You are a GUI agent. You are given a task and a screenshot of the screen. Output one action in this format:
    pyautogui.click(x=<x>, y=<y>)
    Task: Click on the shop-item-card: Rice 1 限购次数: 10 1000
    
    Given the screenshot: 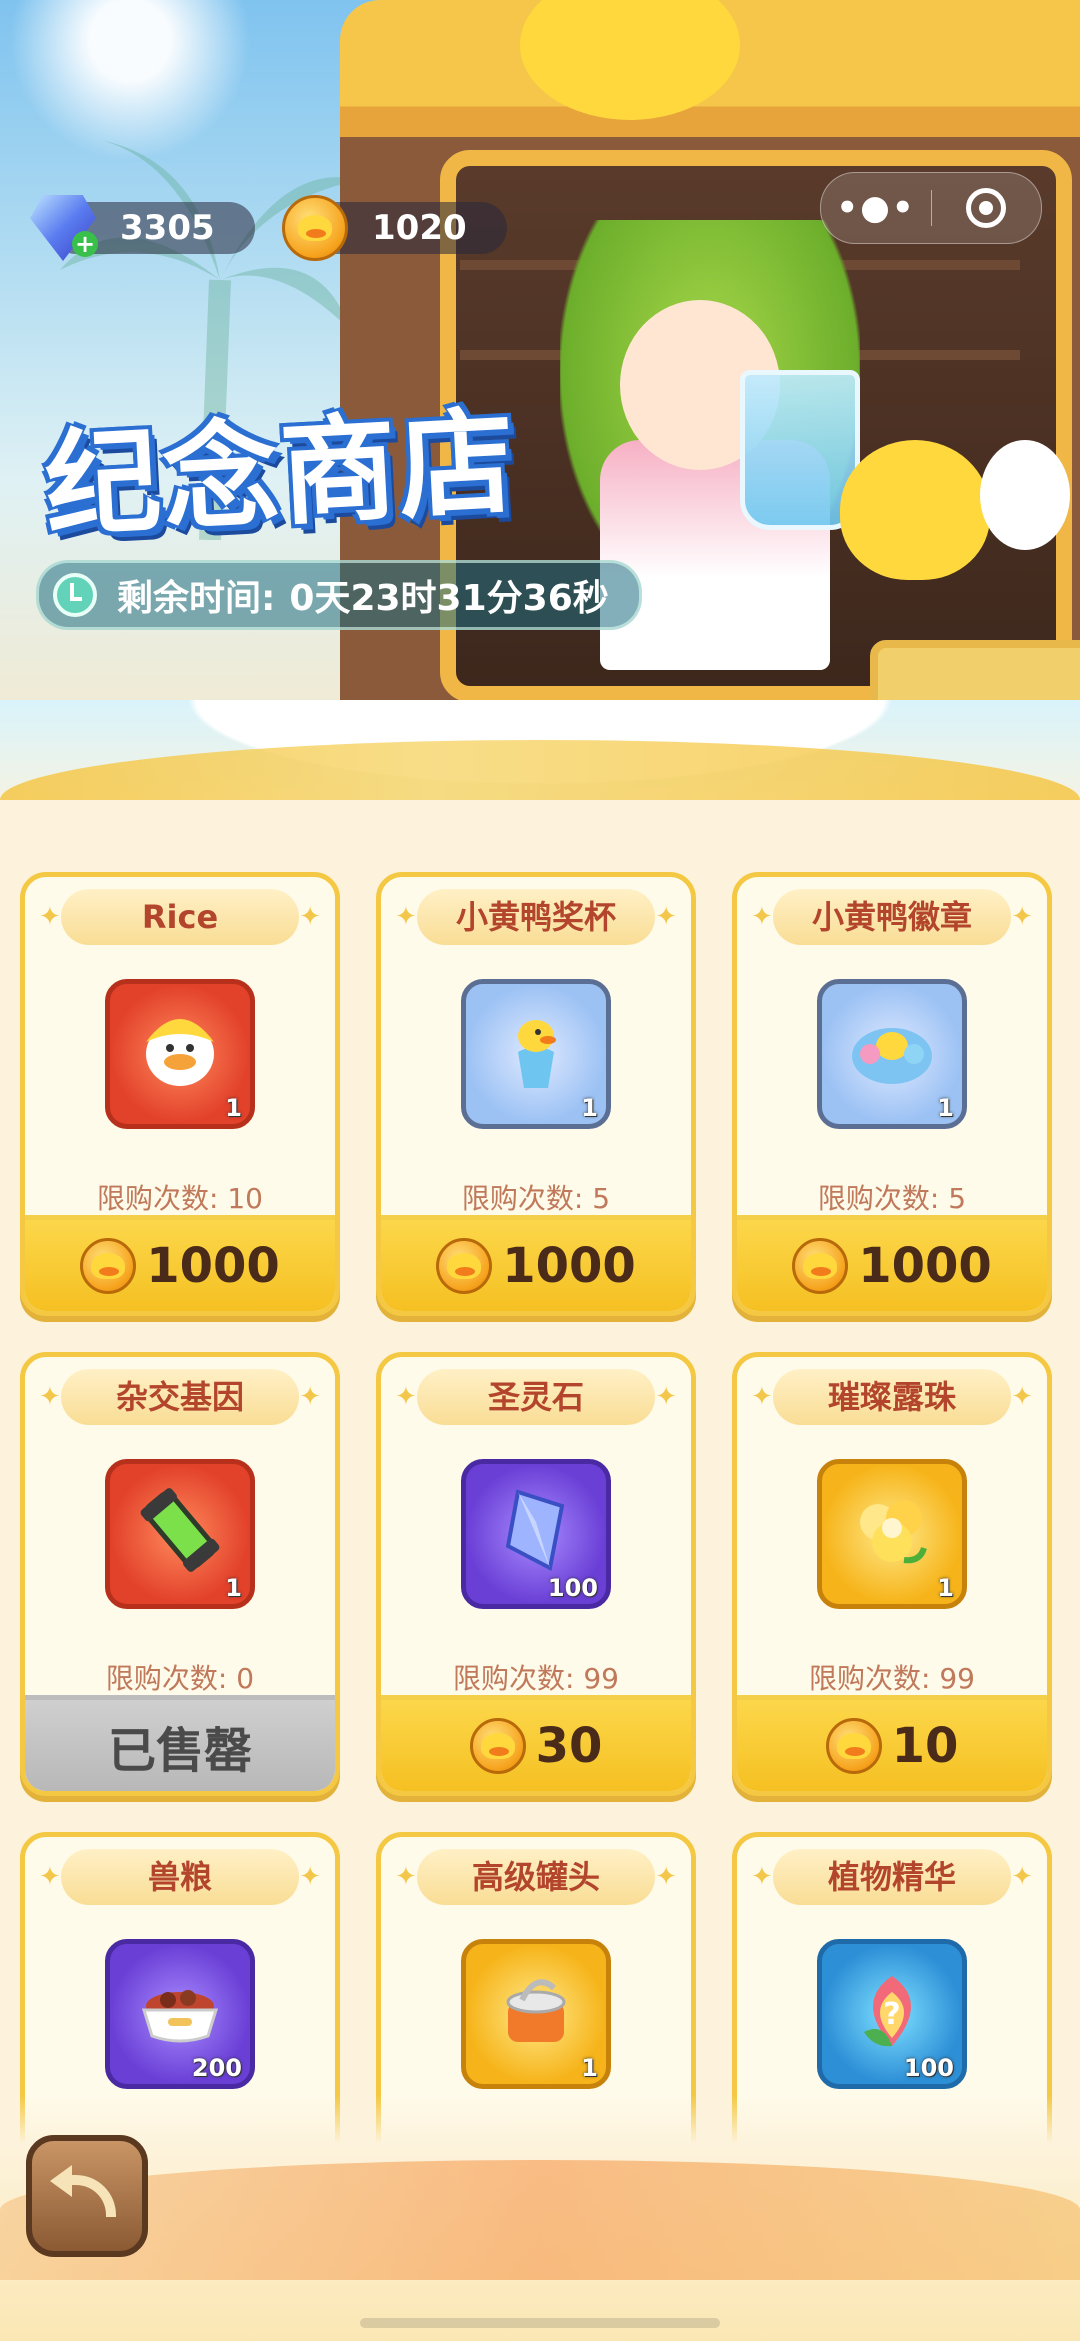 What is the action you would take?
    pyautogui.click(x=180, y=1094)
    